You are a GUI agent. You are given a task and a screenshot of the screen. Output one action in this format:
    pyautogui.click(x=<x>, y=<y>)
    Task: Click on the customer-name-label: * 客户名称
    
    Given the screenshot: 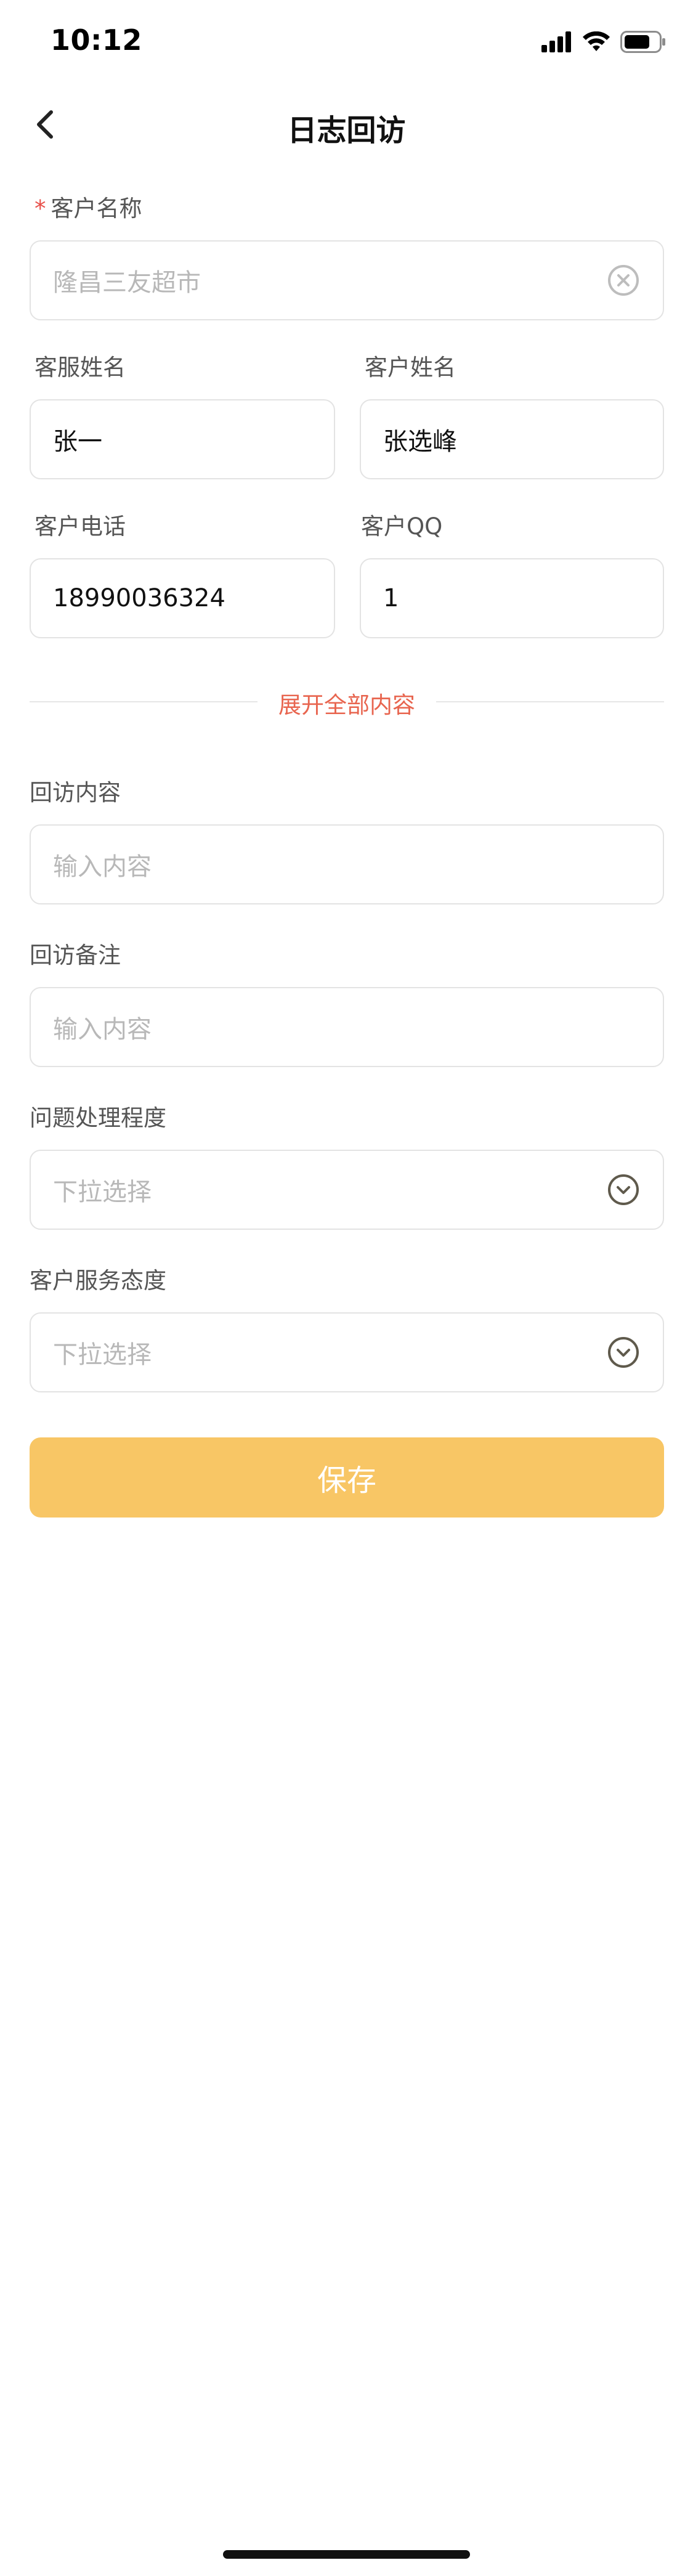 What is the action you would take?
    pyautogui.click(x=88, y=206)
    